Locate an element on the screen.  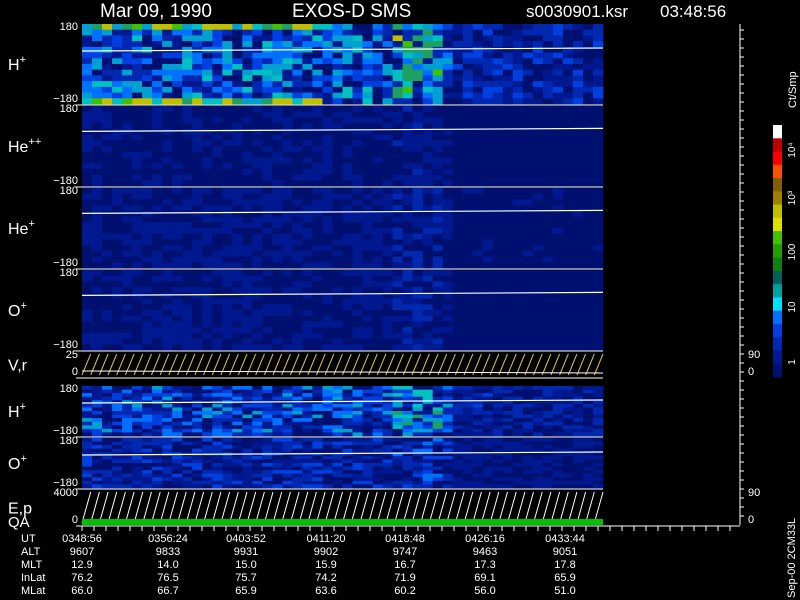
ephemeris-value: 15.0 is located at coordinates (245, 565).